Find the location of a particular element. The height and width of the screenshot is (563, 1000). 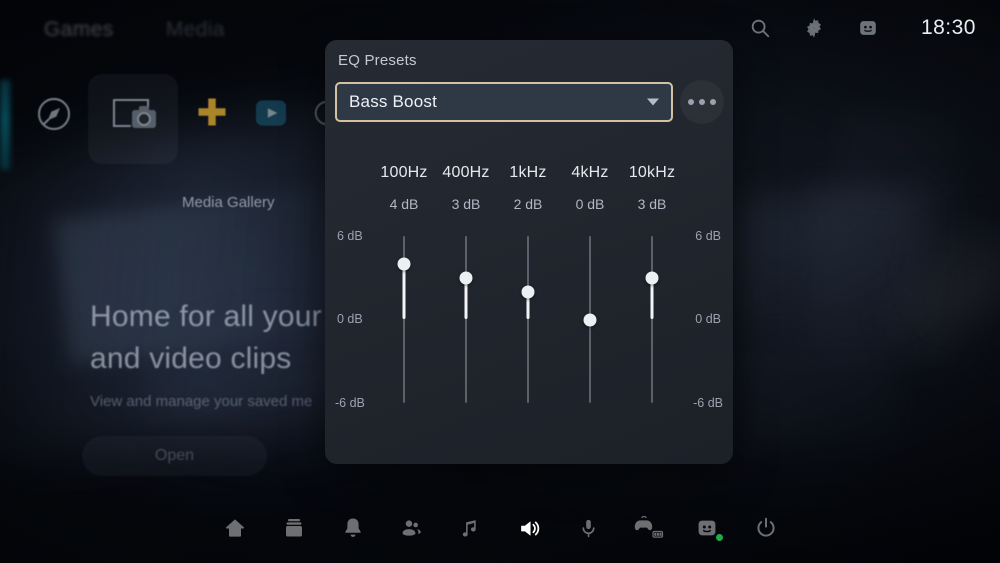

top-bar-actions: 18:30 is located at coordinates (862, 28).